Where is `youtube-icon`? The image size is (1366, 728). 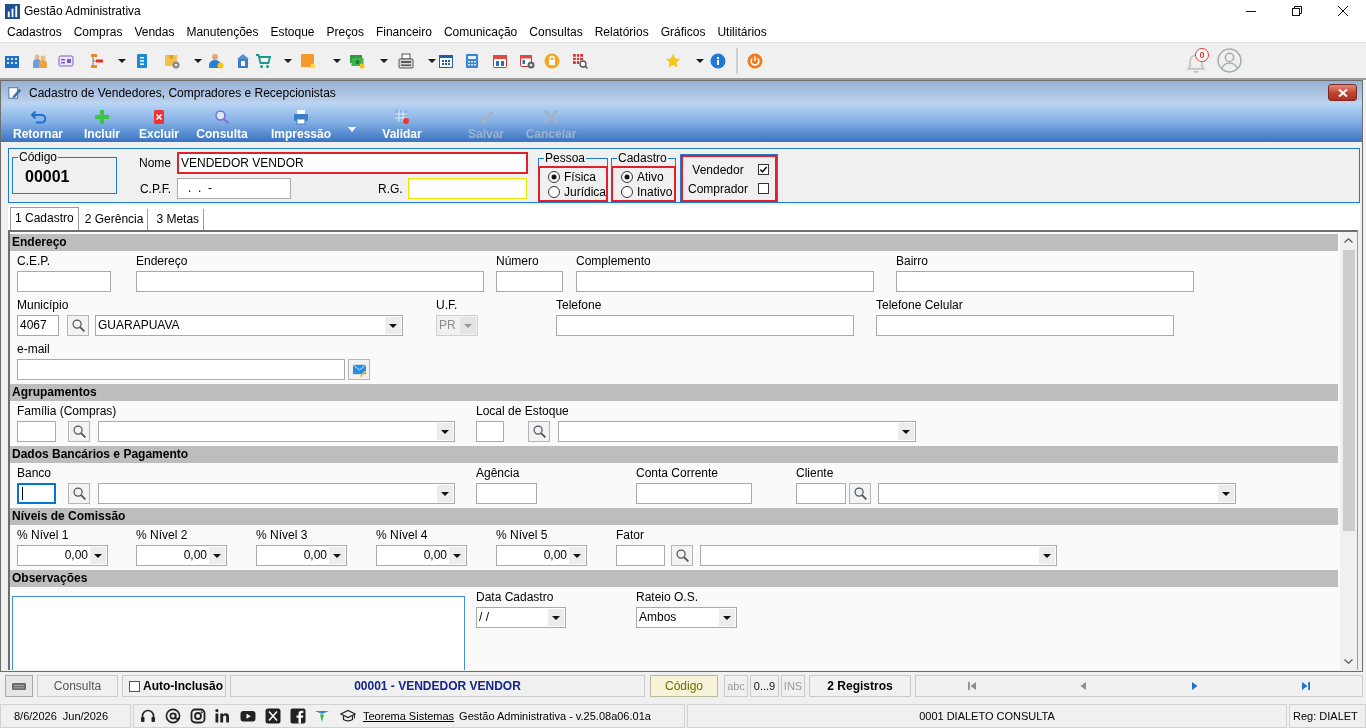 youtube-icon is located at coordinates (248, 716).